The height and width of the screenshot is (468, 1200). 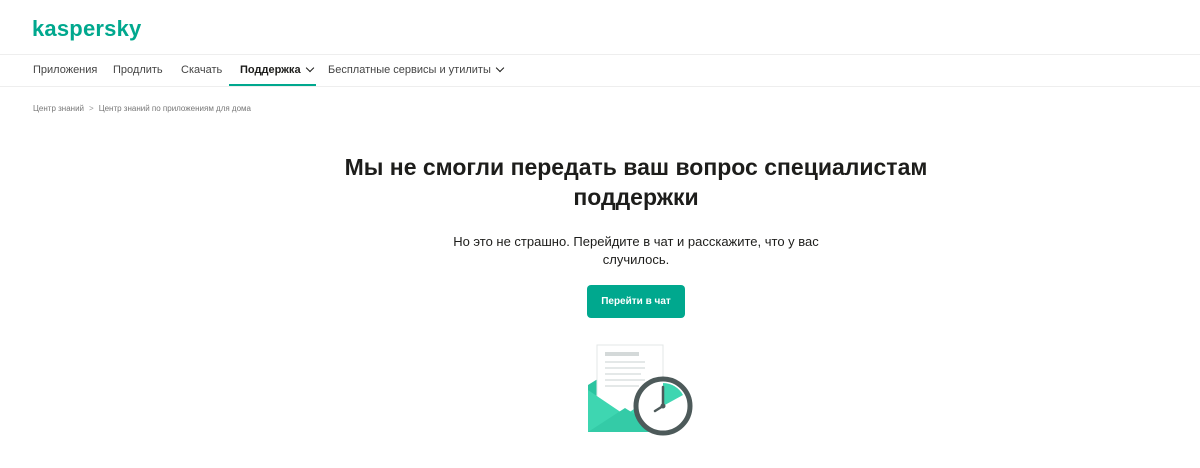 I want to click on nav-item-label: Продлить, so click(x=138, y=70).